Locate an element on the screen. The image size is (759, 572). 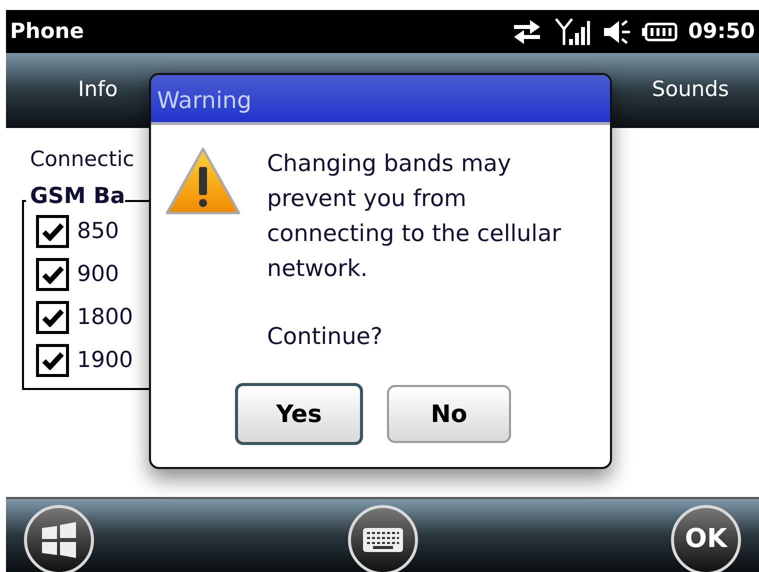
connection-label: Connectic is located at coordinates (82, 159).